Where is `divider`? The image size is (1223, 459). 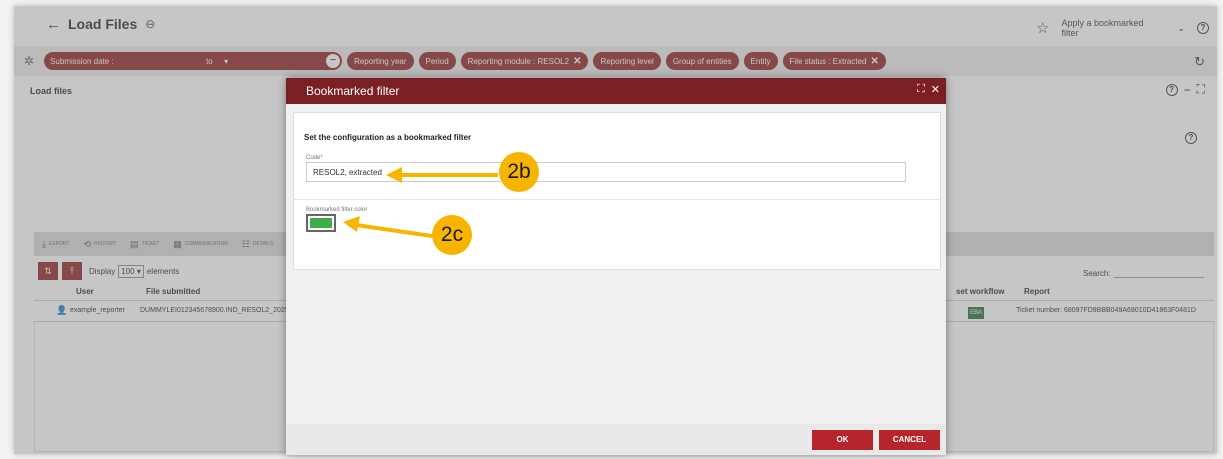
divider is located at coordinates (617, 199).